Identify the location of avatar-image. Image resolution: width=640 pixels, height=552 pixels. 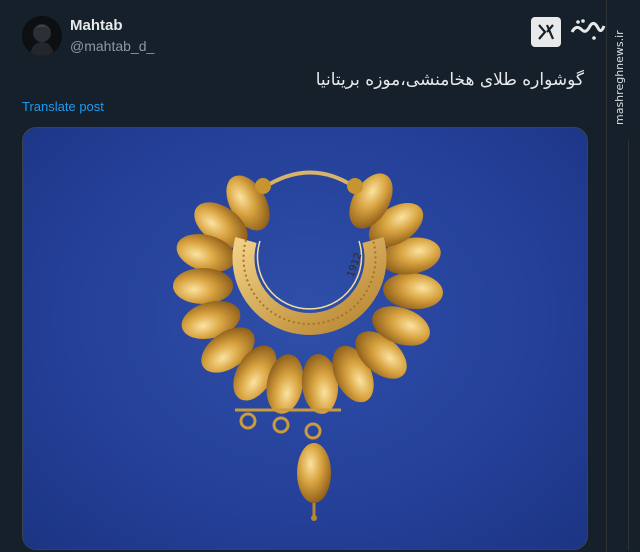
(42, 36).